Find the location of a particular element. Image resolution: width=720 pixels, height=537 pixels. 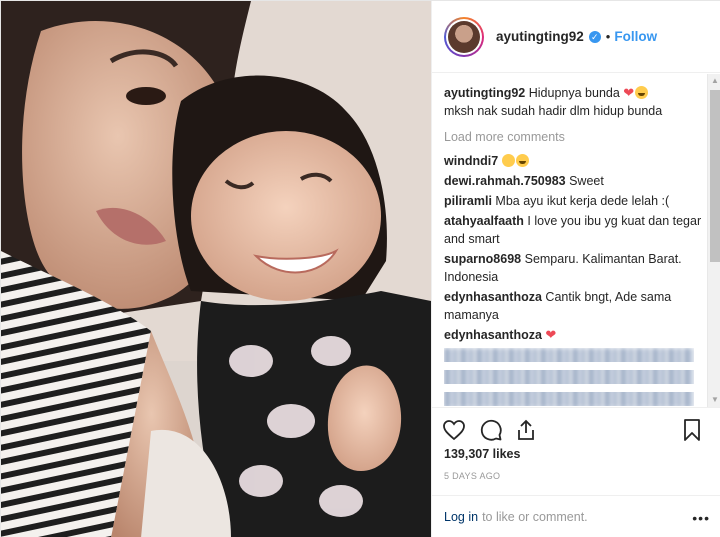

caption-text: Hidupnya bunda is located at coordinates (574, 93).